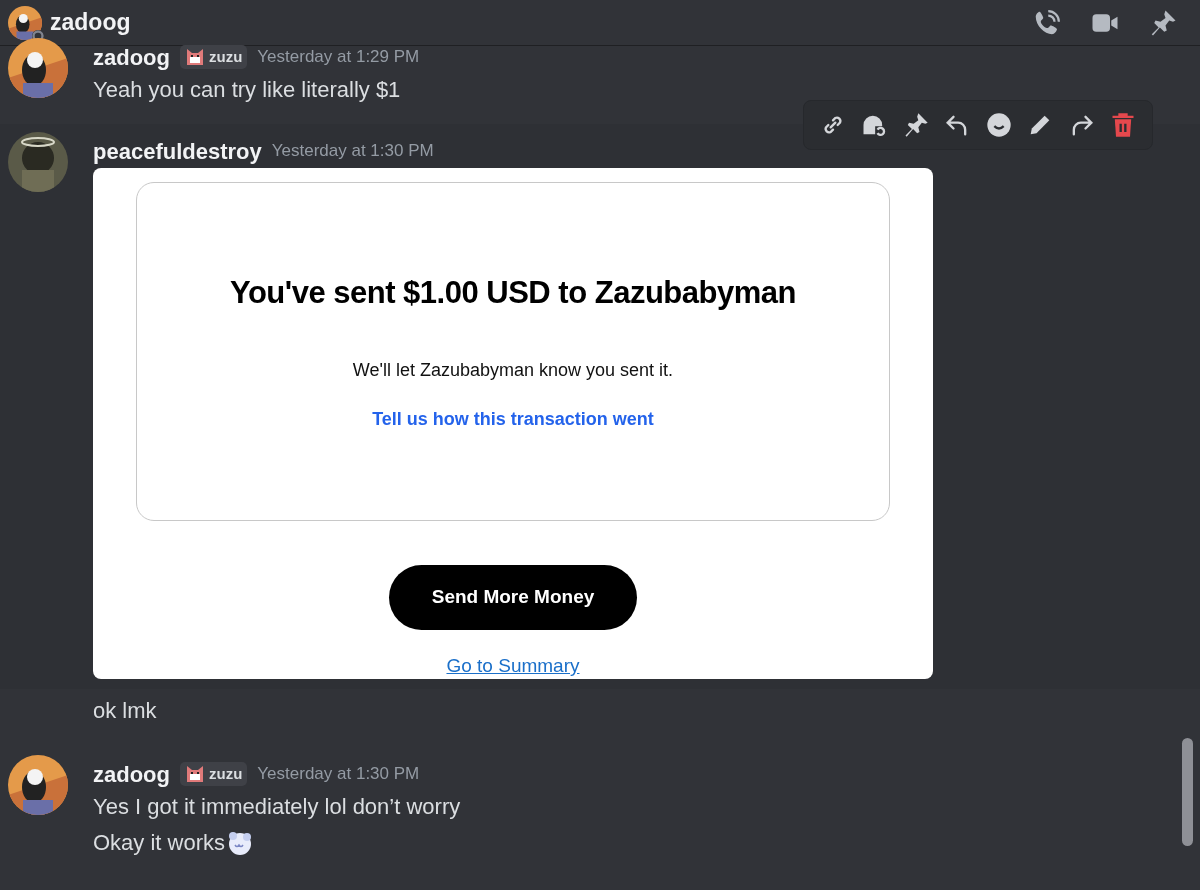  Describe the element at coordinates (125, 711) in the screenshot. I see `message-text: ok lmk` at that location.